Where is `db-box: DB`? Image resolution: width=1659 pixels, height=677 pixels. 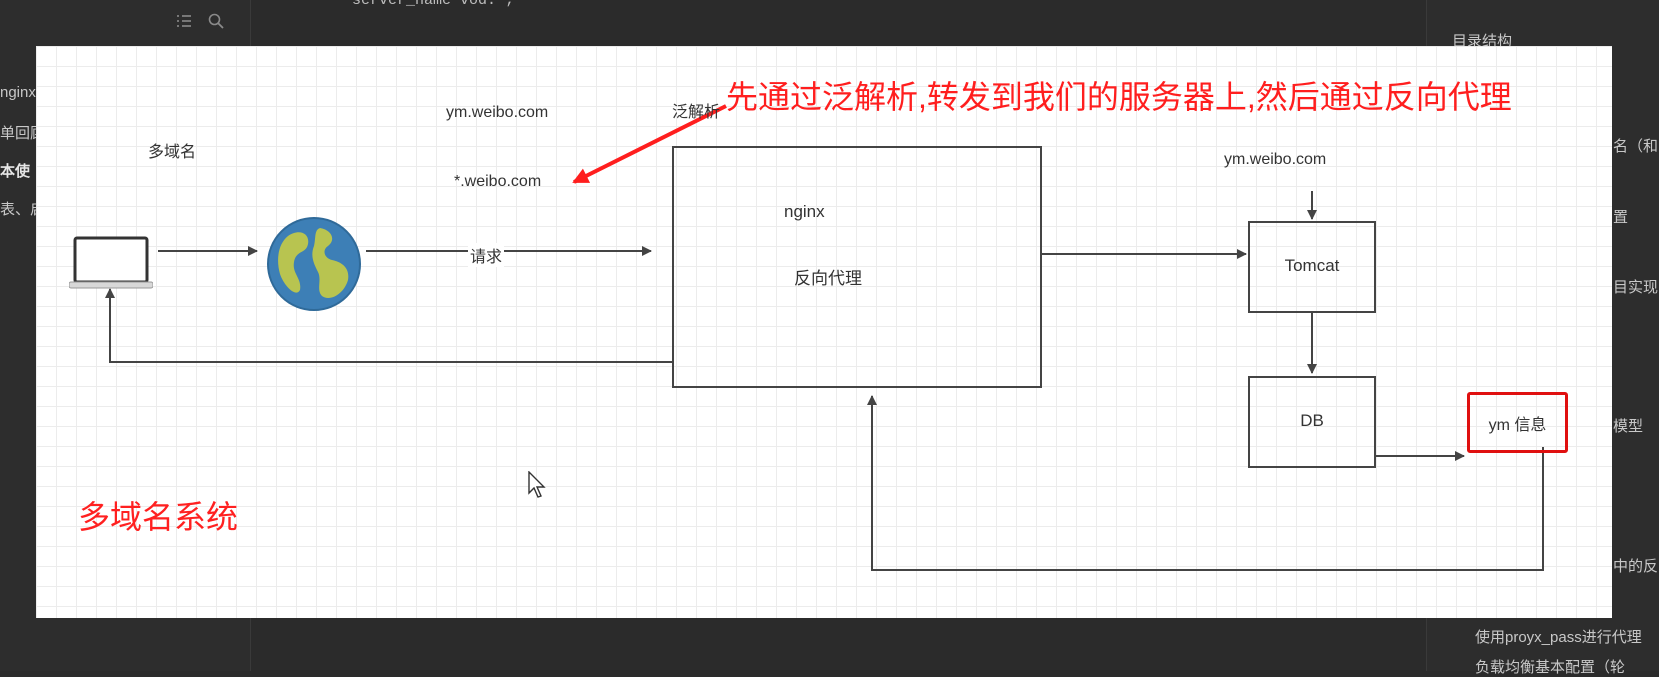 db-box: DB is located at coordinates (1312, 422).